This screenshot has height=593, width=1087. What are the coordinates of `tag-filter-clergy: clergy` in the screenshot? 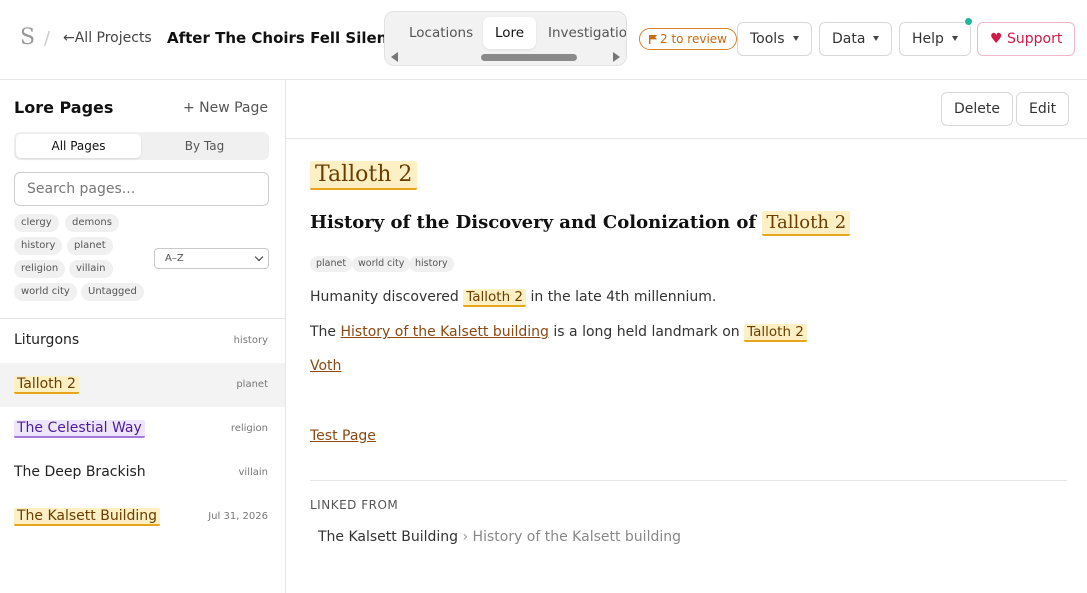 It's located at (36, 223).